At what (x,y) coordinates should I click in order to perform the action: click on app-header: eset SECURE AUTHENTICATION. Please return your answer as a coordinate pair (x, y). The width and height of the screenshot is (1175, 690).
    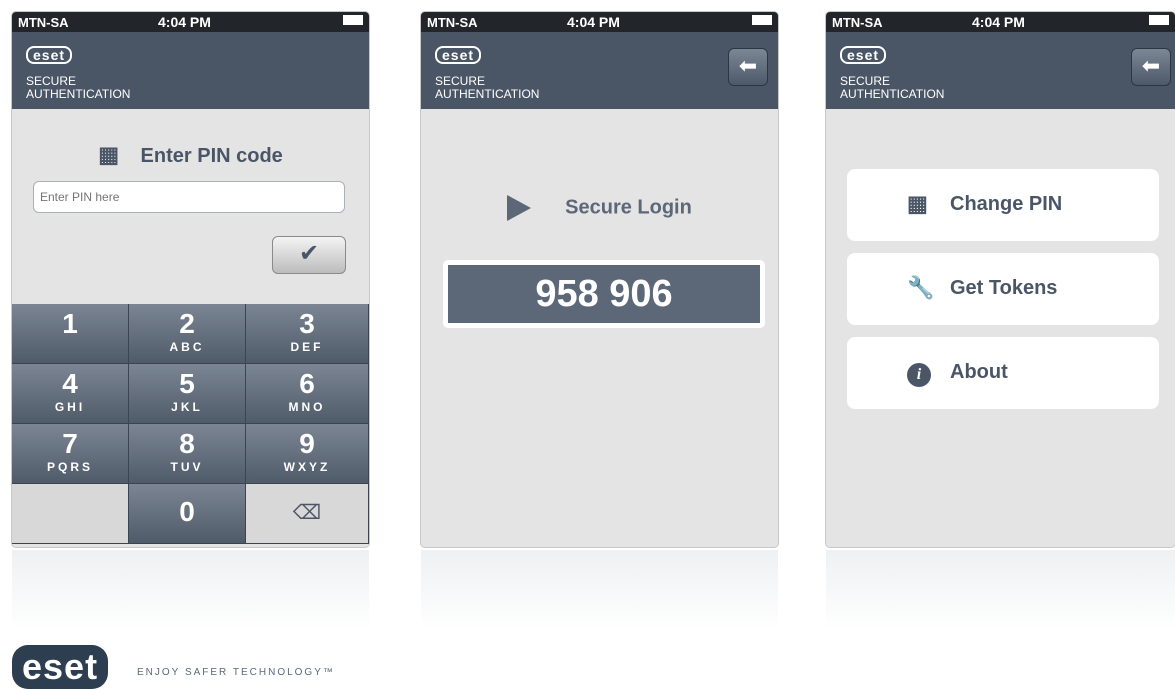
    Looking at the image, I should click on (190, 70).